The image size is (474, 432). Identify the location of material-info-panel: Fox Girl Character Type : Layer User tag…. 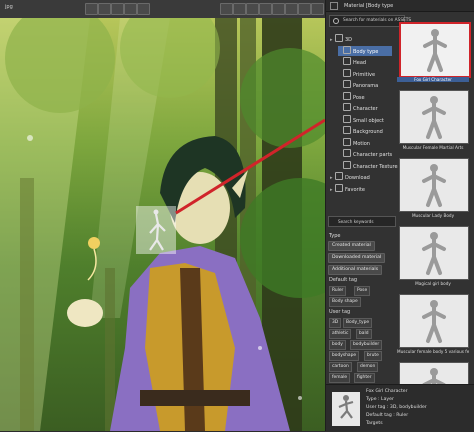
(400, 408).